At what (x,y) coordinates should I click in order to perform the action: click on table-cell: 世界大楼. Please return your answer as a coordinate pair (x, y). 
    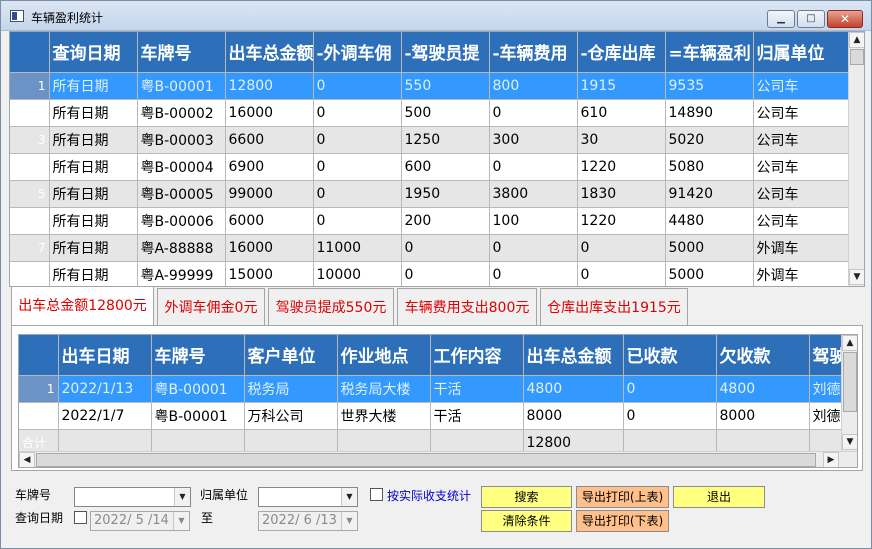
    Looking at the image, I should click on (384, 416).